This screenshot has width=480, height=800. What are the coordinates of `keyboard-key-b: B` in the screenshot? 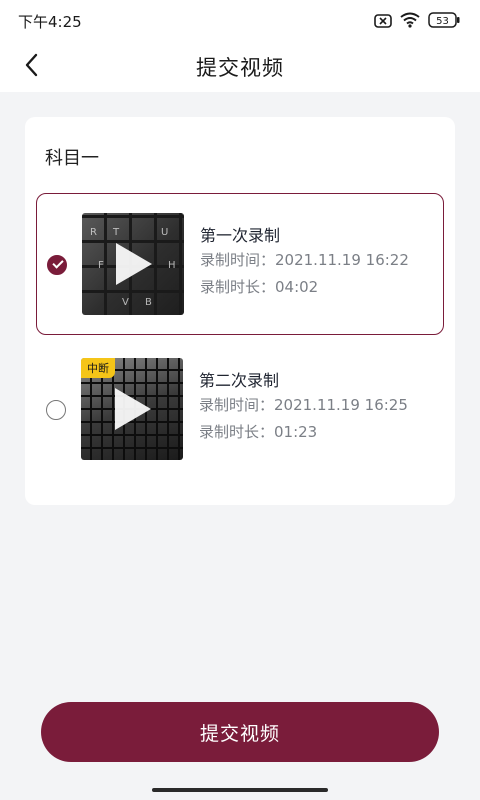 It's located at (148, 302).